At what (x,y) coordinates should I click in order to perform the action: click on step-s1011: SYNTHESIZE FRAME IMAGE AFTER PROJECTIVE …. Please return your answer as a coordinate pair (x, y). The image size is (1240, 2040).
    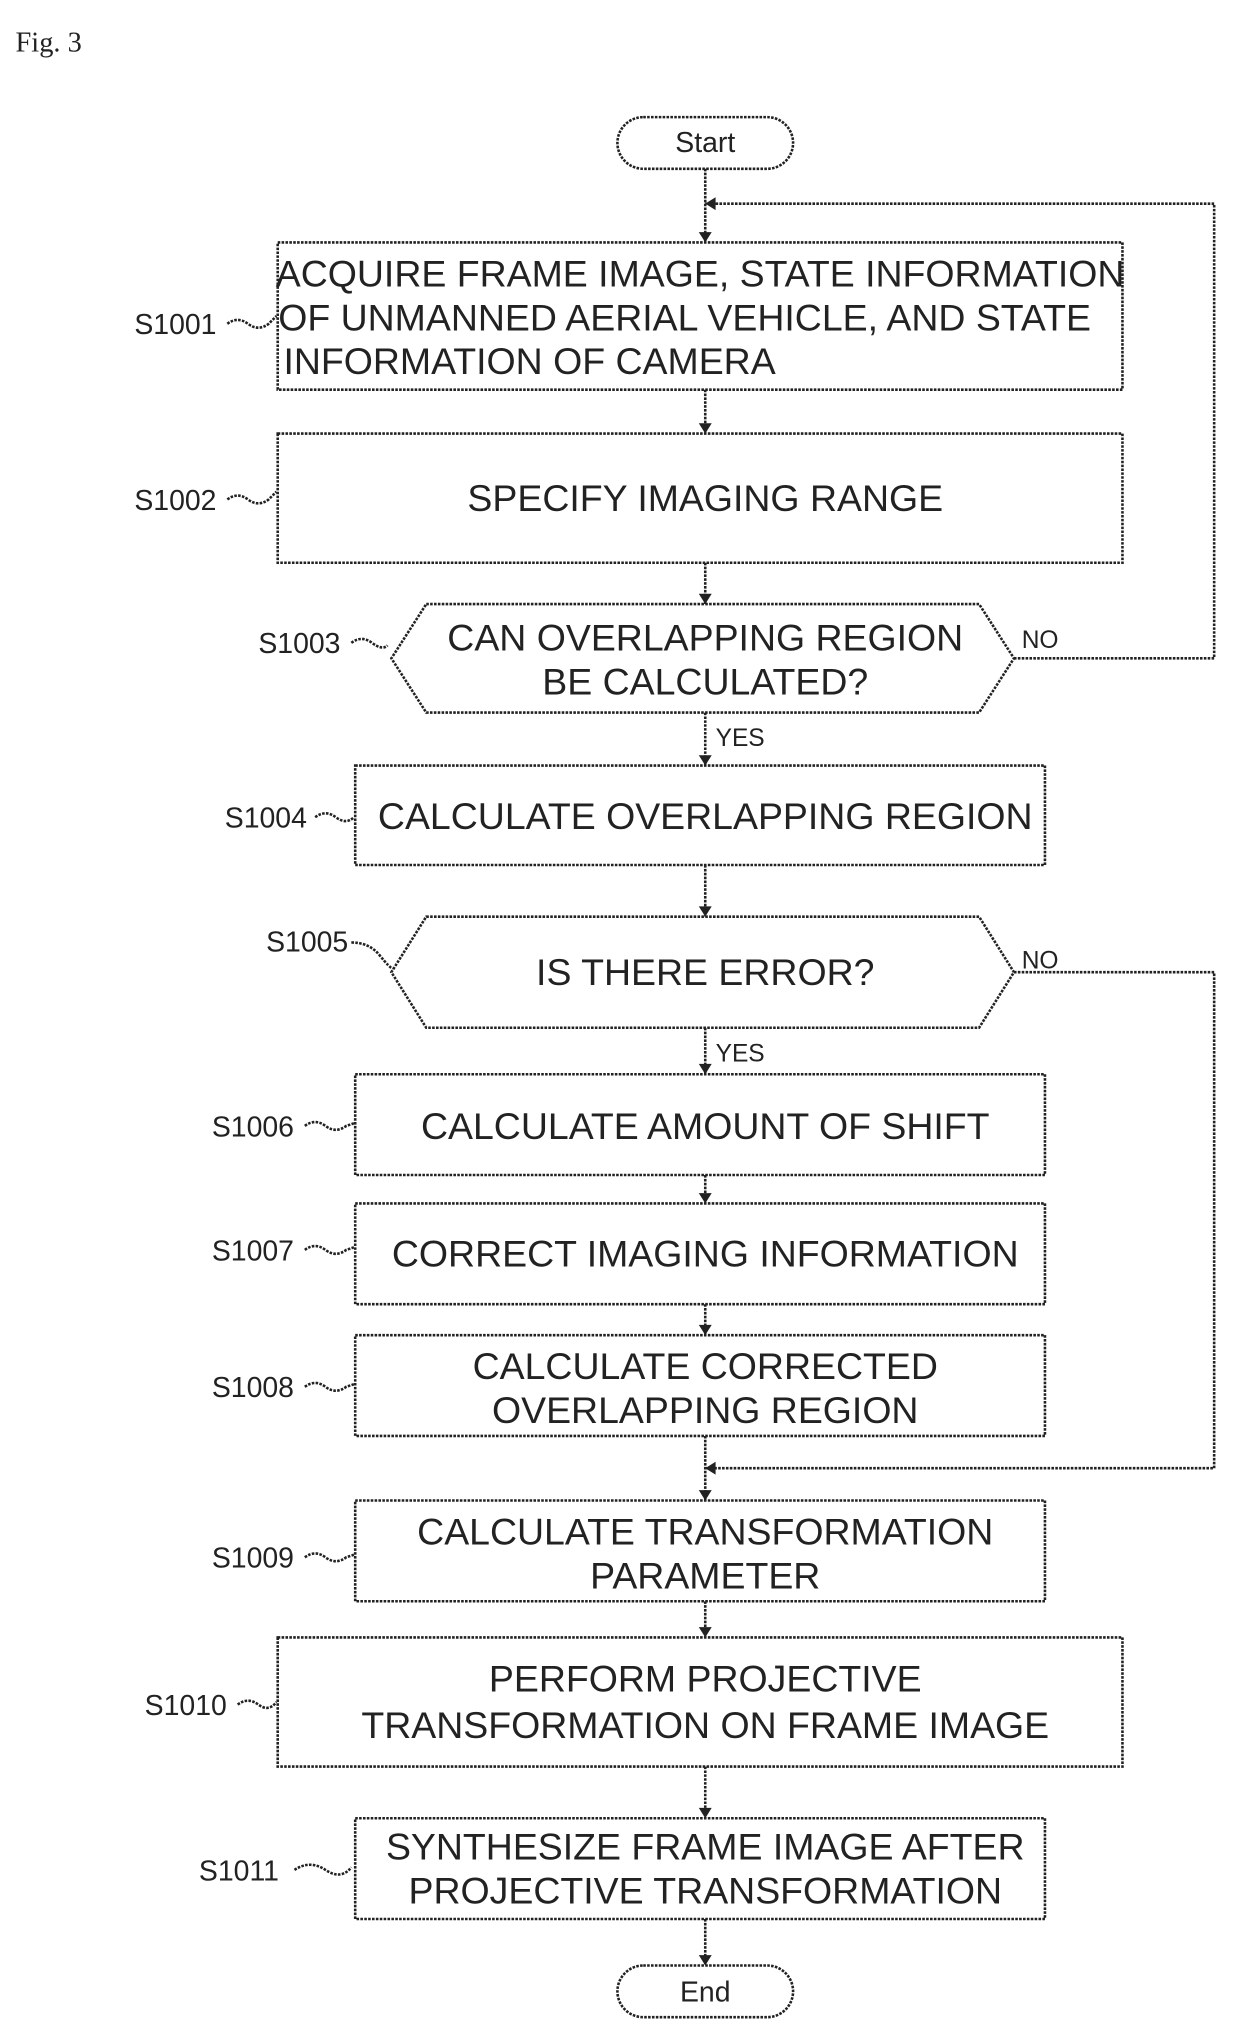
    Looking at the image, I should click on (623, 1868).